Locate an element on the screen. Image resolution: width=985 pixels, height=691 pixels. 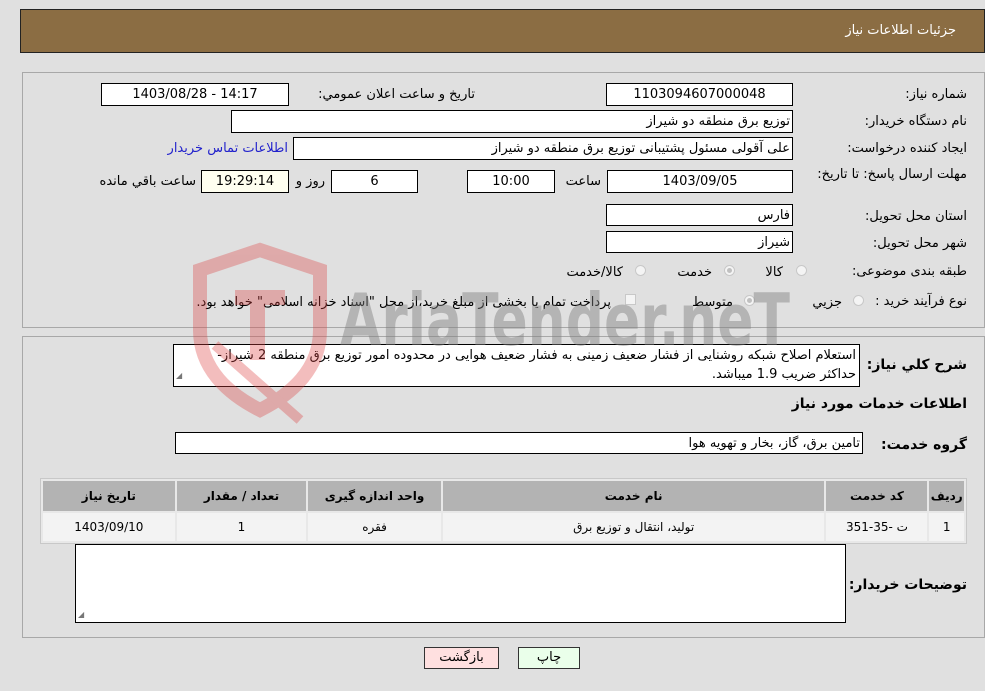
cell-service-code: ت -35-351 is located at coordinates (877, 527).